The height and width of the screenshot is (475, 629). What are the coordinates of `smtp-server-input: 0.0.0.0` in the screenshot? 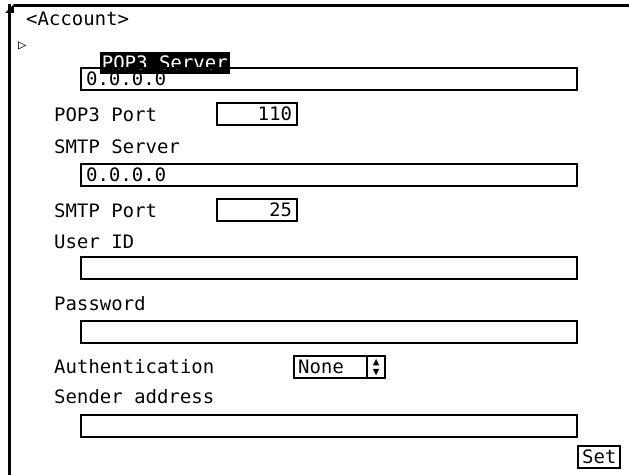 It's located at (329, 175).